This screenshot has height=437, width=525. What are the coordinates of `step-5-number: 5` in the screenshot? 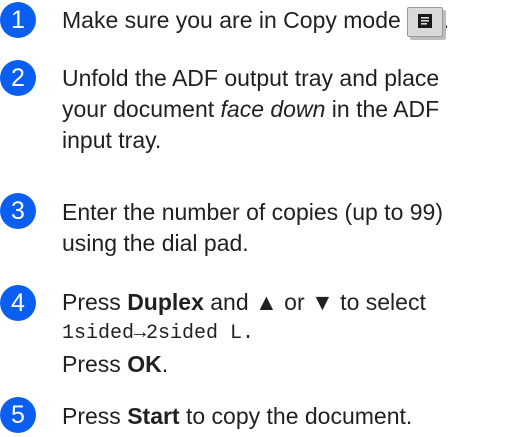 It's located at (18, 415).